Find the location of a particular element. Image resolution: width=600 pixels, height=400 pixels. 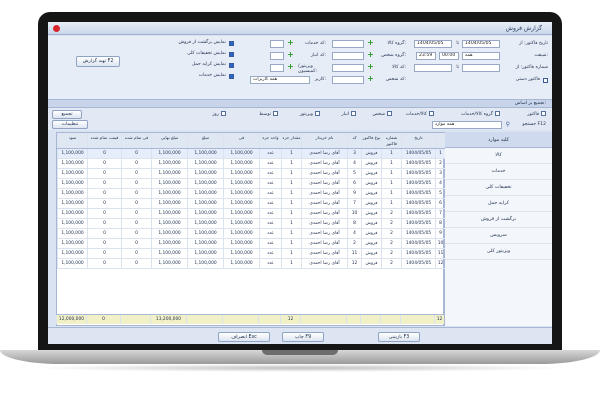

person-code-input is located at coordinates (348, 80).